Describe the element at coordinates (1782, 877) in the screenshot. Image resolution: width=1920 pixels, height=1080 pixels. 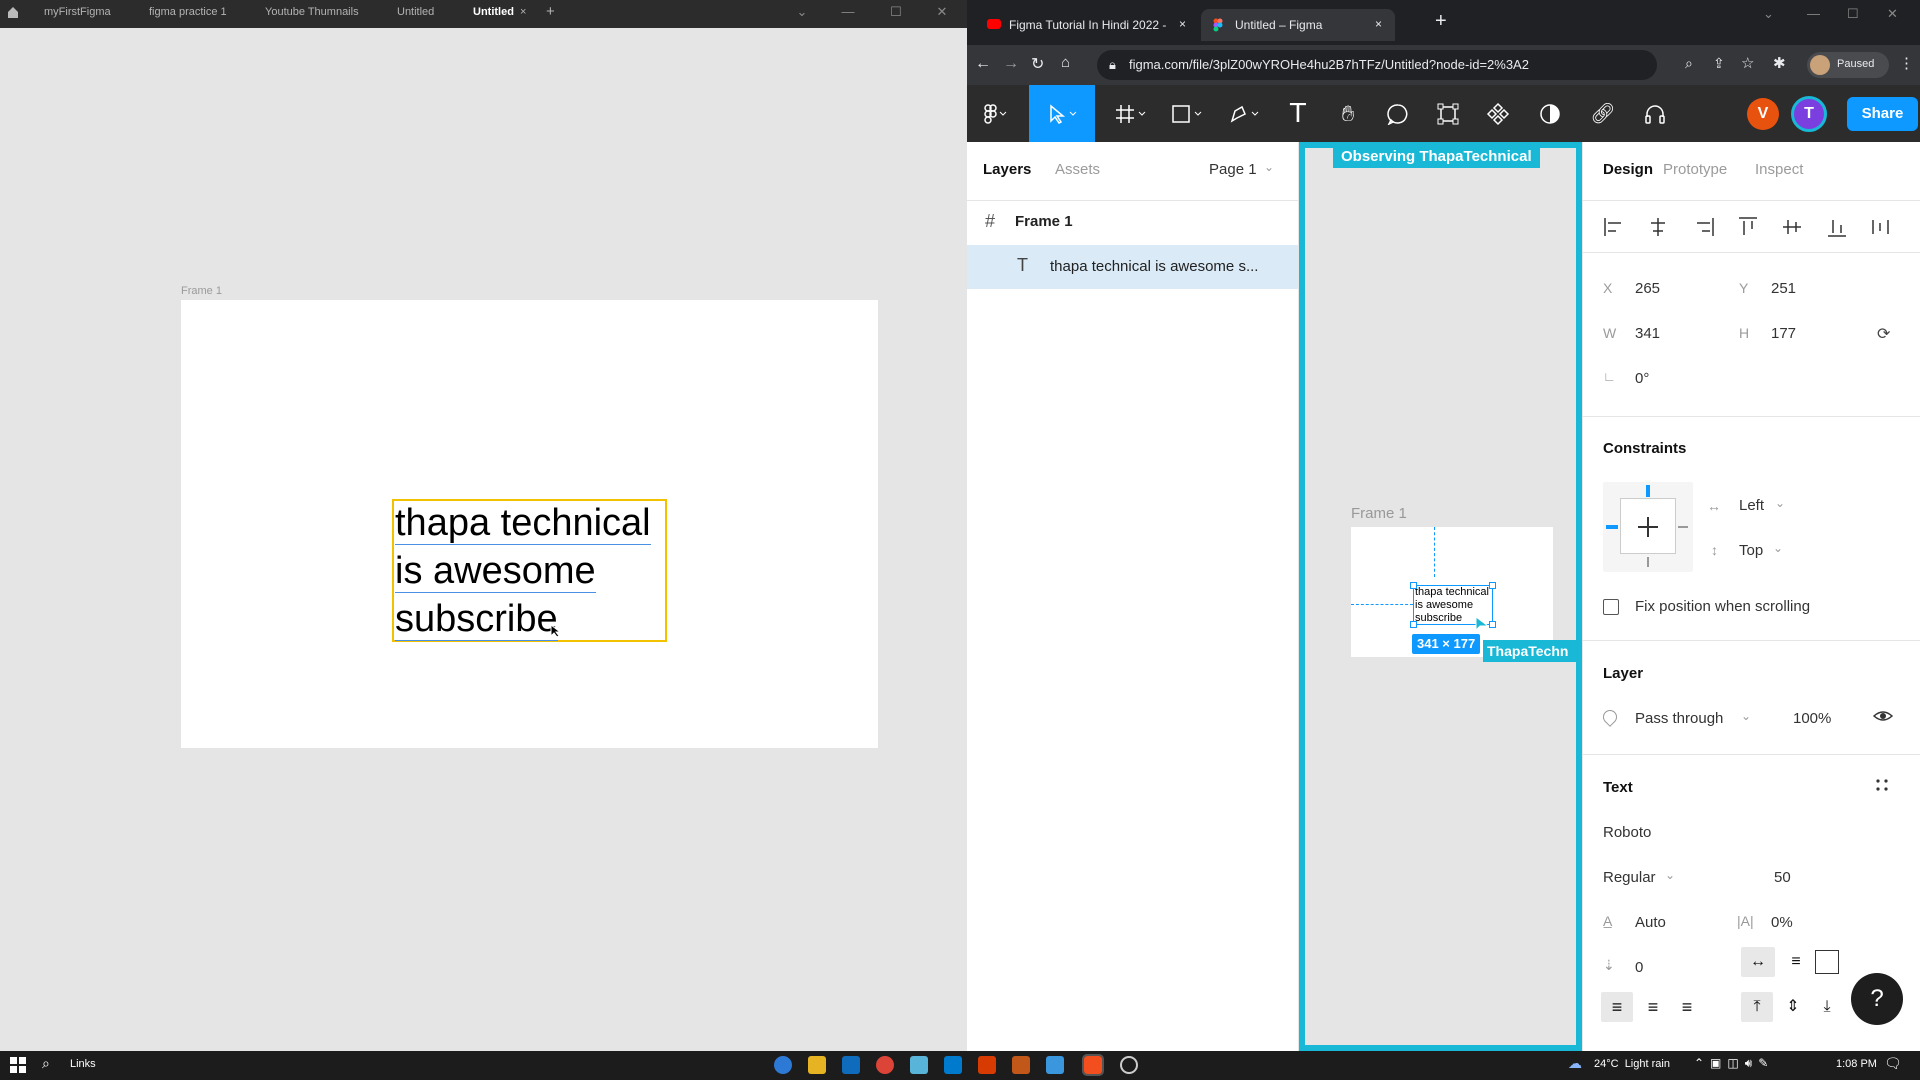
I see `font-size-field: 50` at that location.